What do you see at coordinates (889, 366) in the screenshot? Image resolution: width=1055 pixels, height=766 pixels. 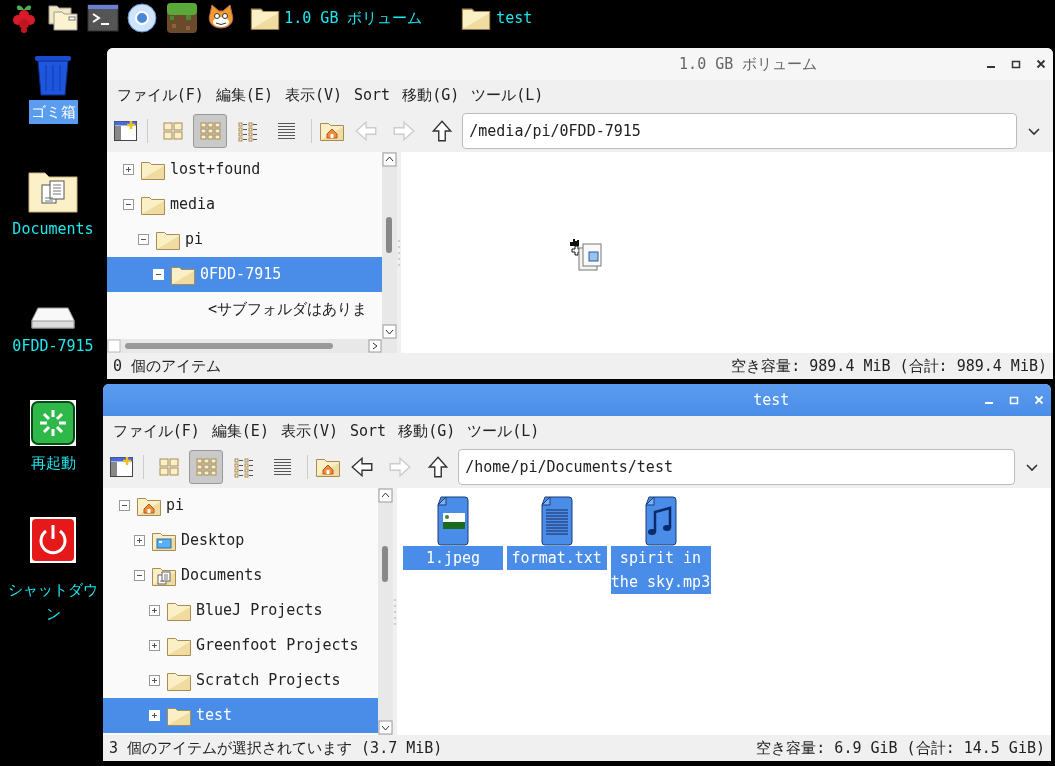 I see `free-space-text: 空き容量: 989.4 MiB (合計: 989.4 MiB)` at bounding box center [889, 366].